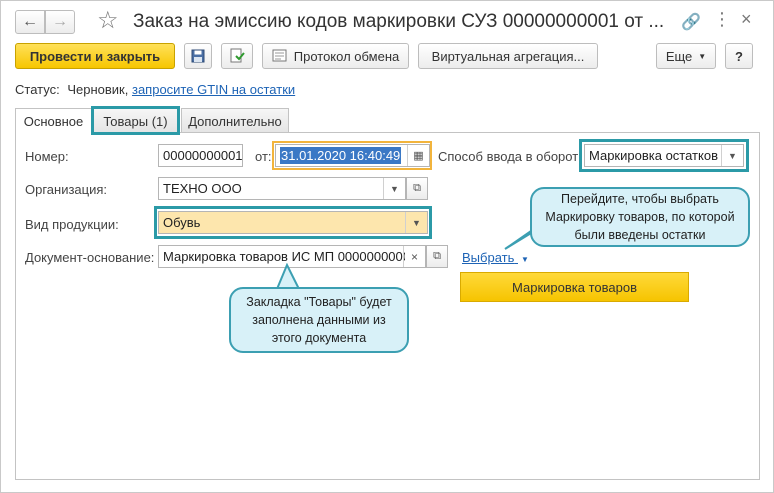  I want to click on back-button: ←, so click(30, 22).